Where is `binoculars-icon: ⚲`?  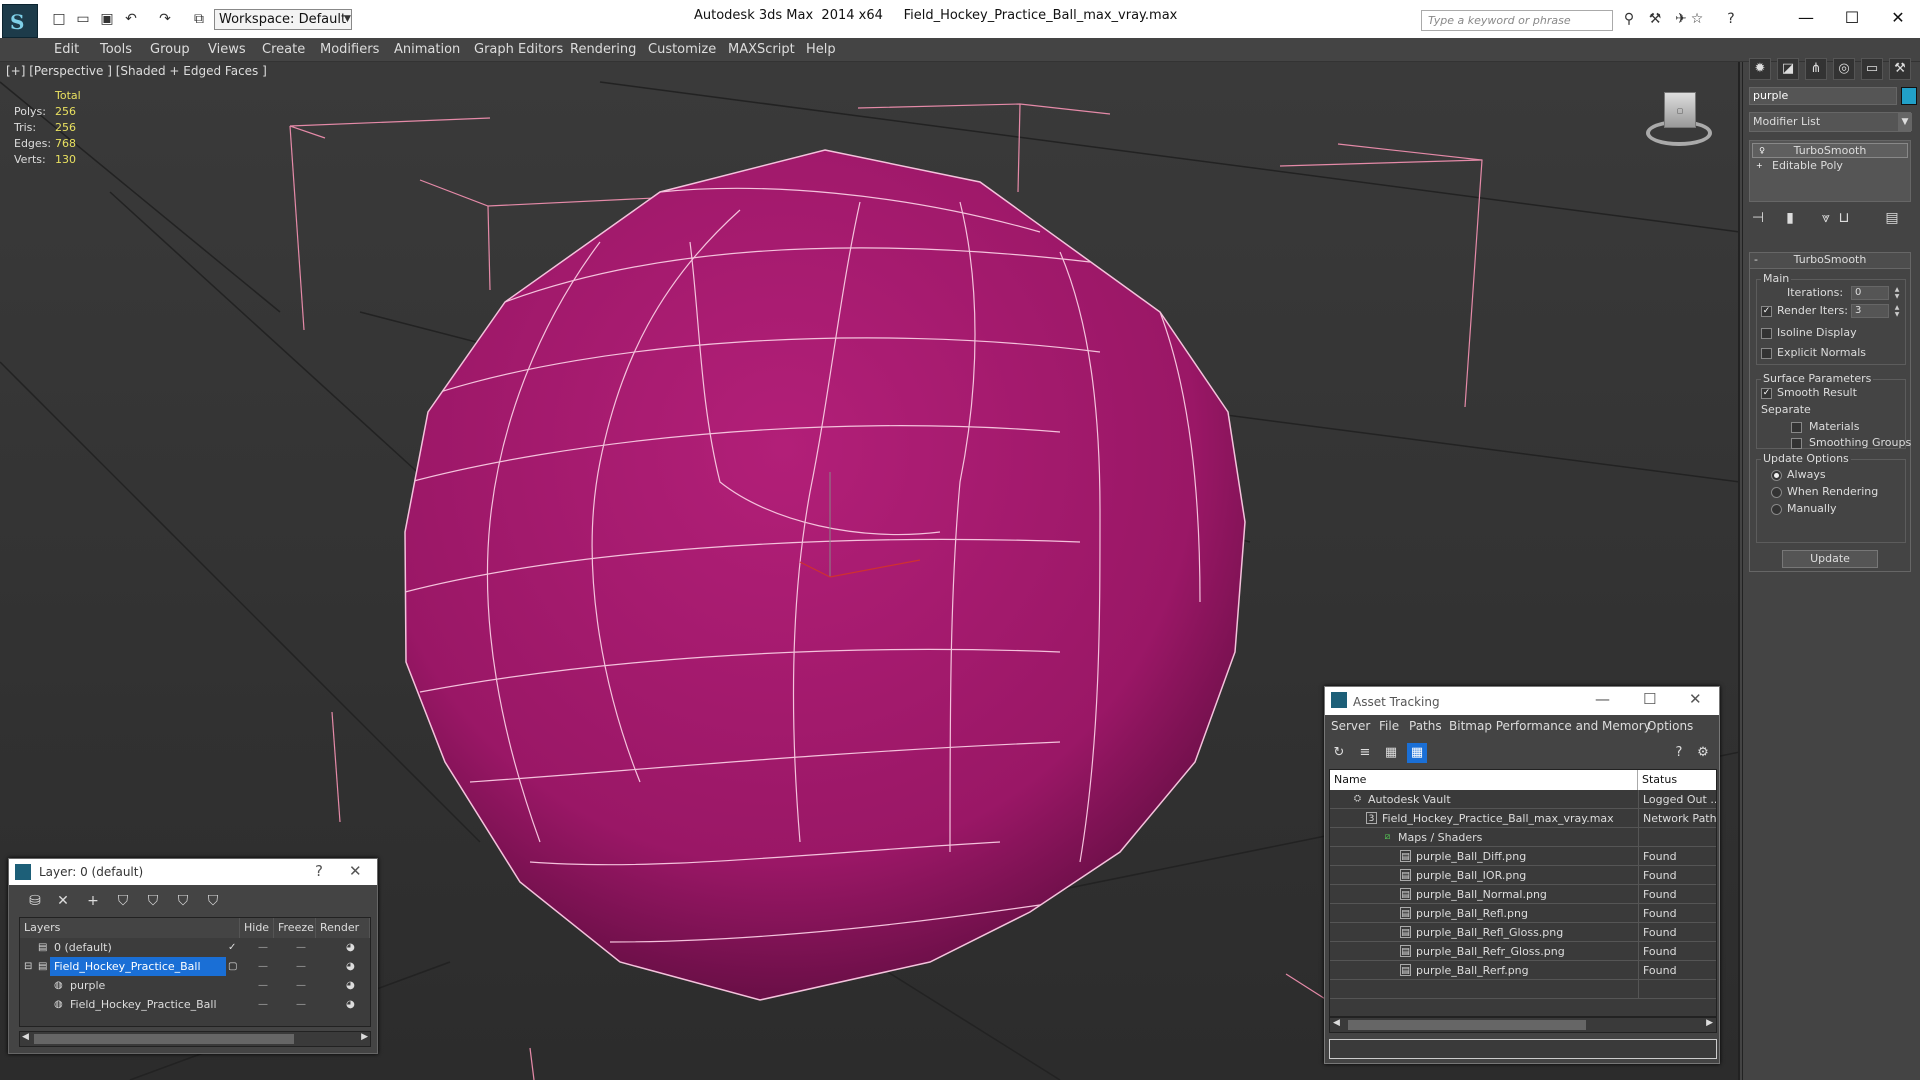
binoculars-icon: ⚲ is located at coordinates (1629, 19).